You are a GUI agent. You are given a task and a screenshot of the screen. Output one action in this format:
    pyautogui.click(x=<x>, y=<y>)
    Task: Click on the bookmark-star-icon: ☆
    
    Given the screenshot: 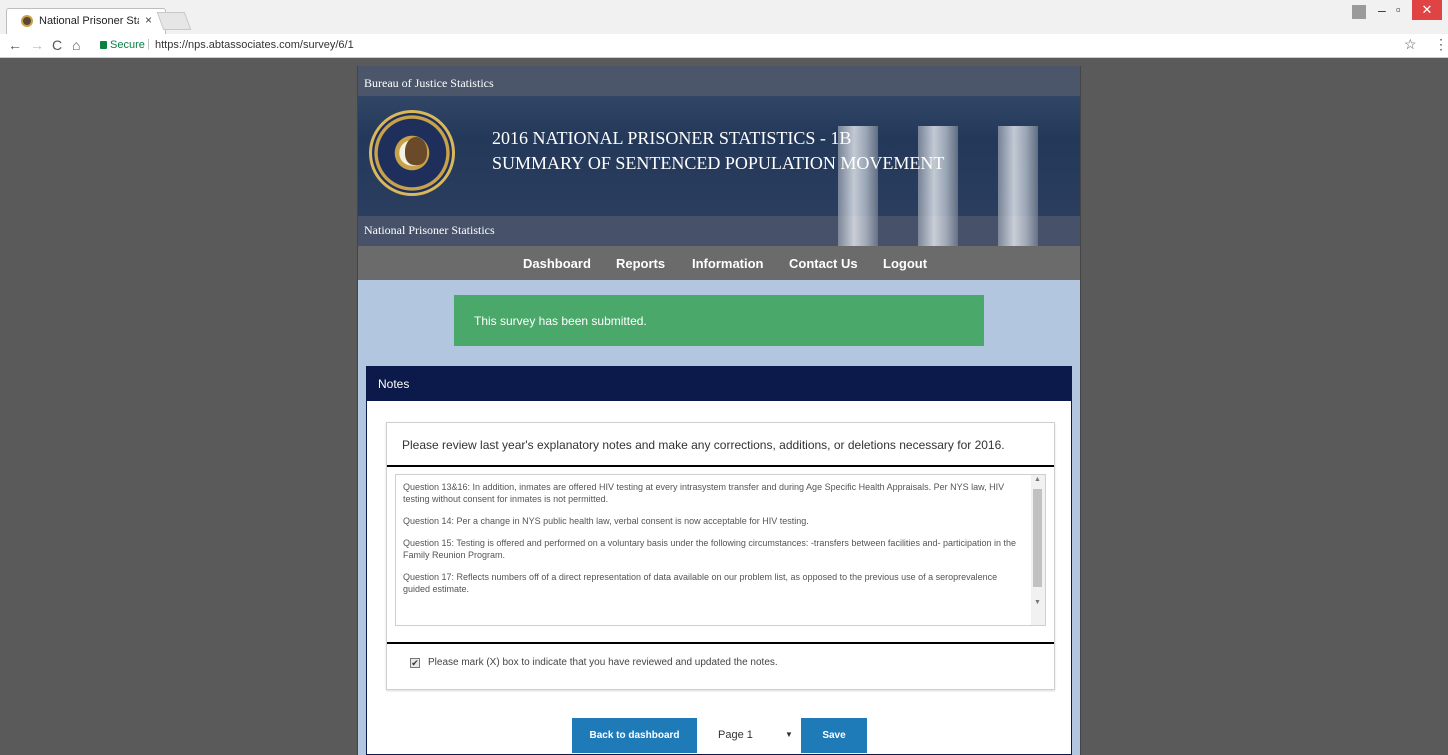 What is the action you would take?
    pyautogui.click(x=1410, y=44)
    